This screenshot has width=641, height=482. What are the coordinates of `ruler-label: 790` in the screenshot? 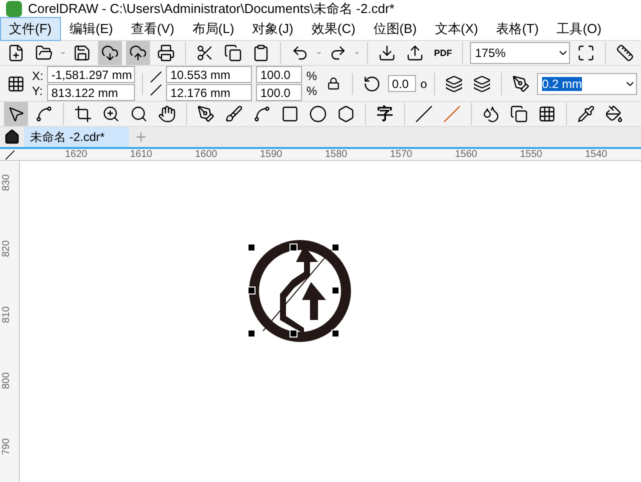 It's located at (6, 446).